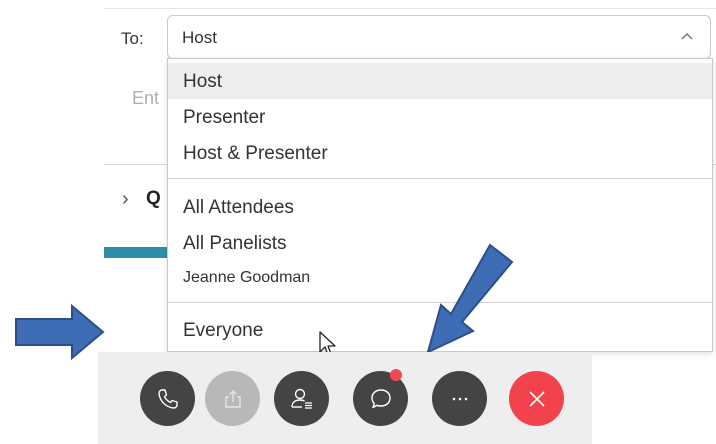  I want to click on participants-button, so click(301, 398).